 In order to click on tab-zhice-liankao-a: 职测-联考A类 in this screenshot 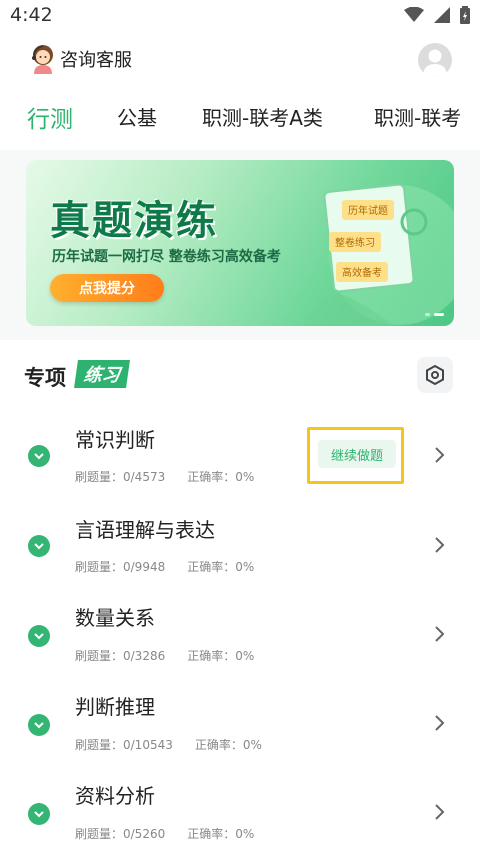, I will do `click(262, 116)`.